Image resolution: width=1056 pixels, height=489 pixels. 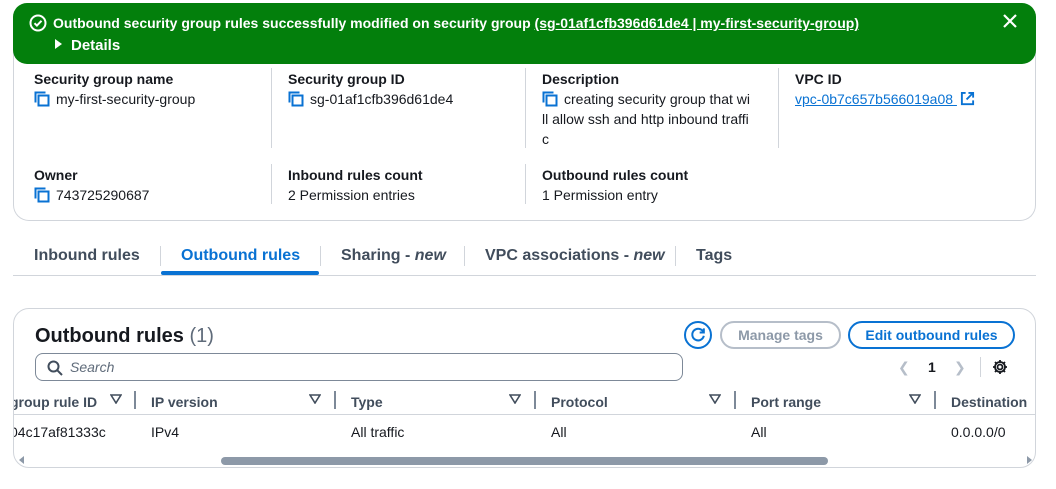 I want to click on owner-field: Owner 743725290687, so click(x=91, y=185).